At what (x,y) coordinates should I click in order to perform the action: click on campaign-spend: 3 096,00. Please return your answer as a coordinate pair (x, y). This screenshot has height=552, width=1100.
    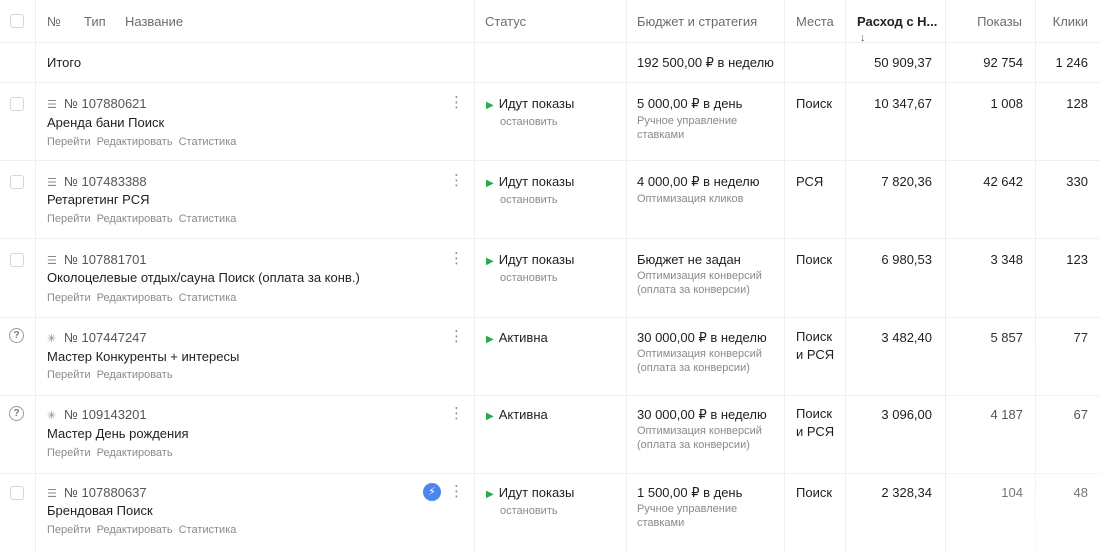
    Looking at the image, I should click on (906, 414).